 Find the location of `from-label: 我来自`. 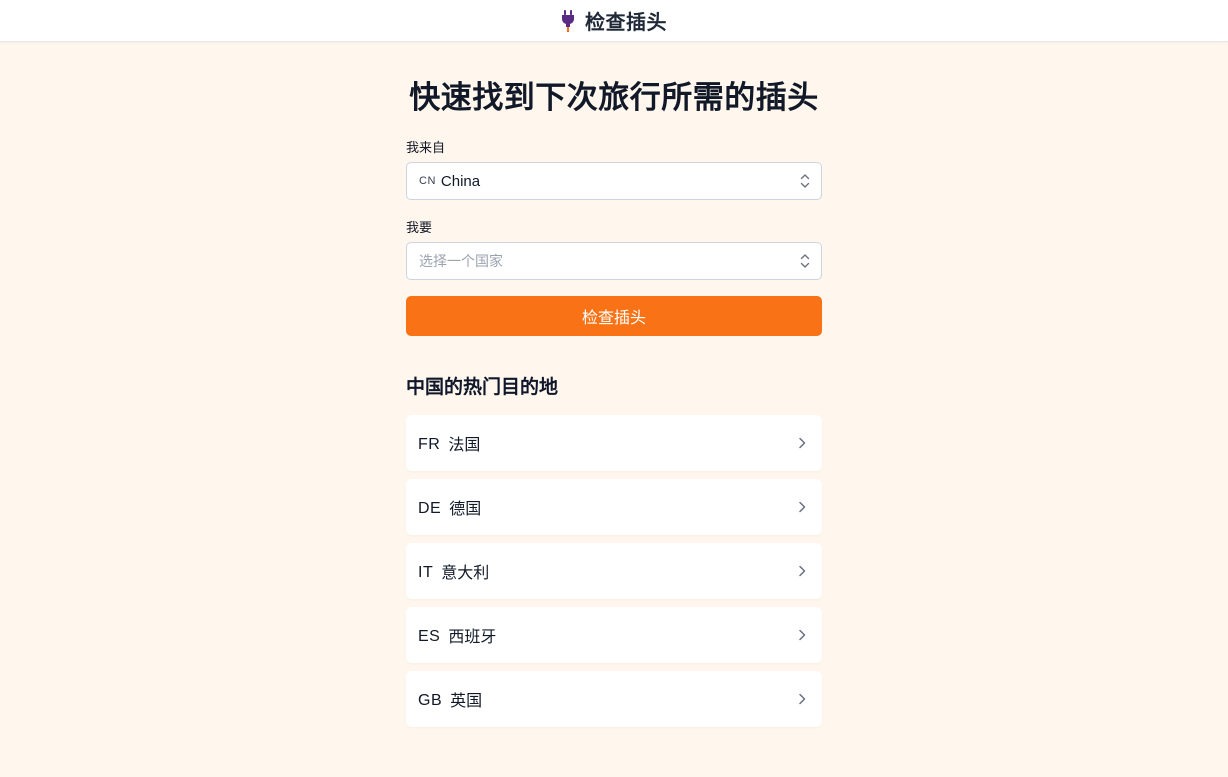

from-label: 我来自 is located at coordinates (426, 147).